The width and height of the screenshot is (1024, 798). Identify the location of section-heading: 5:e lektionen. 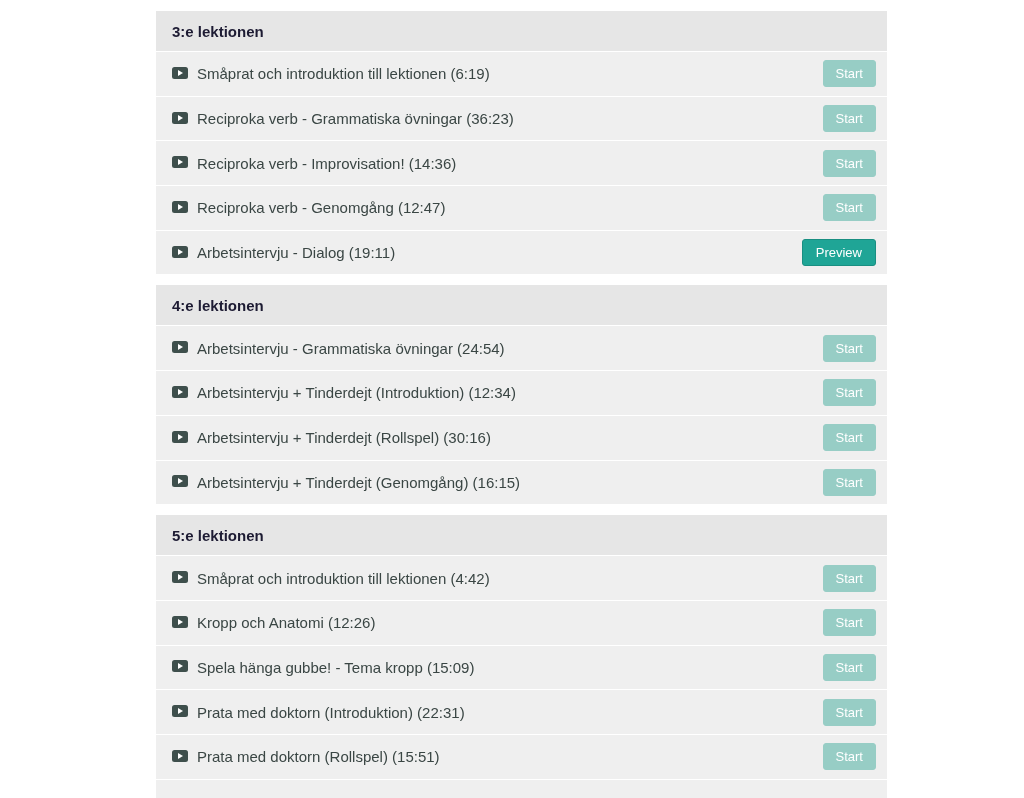
(521, 535).